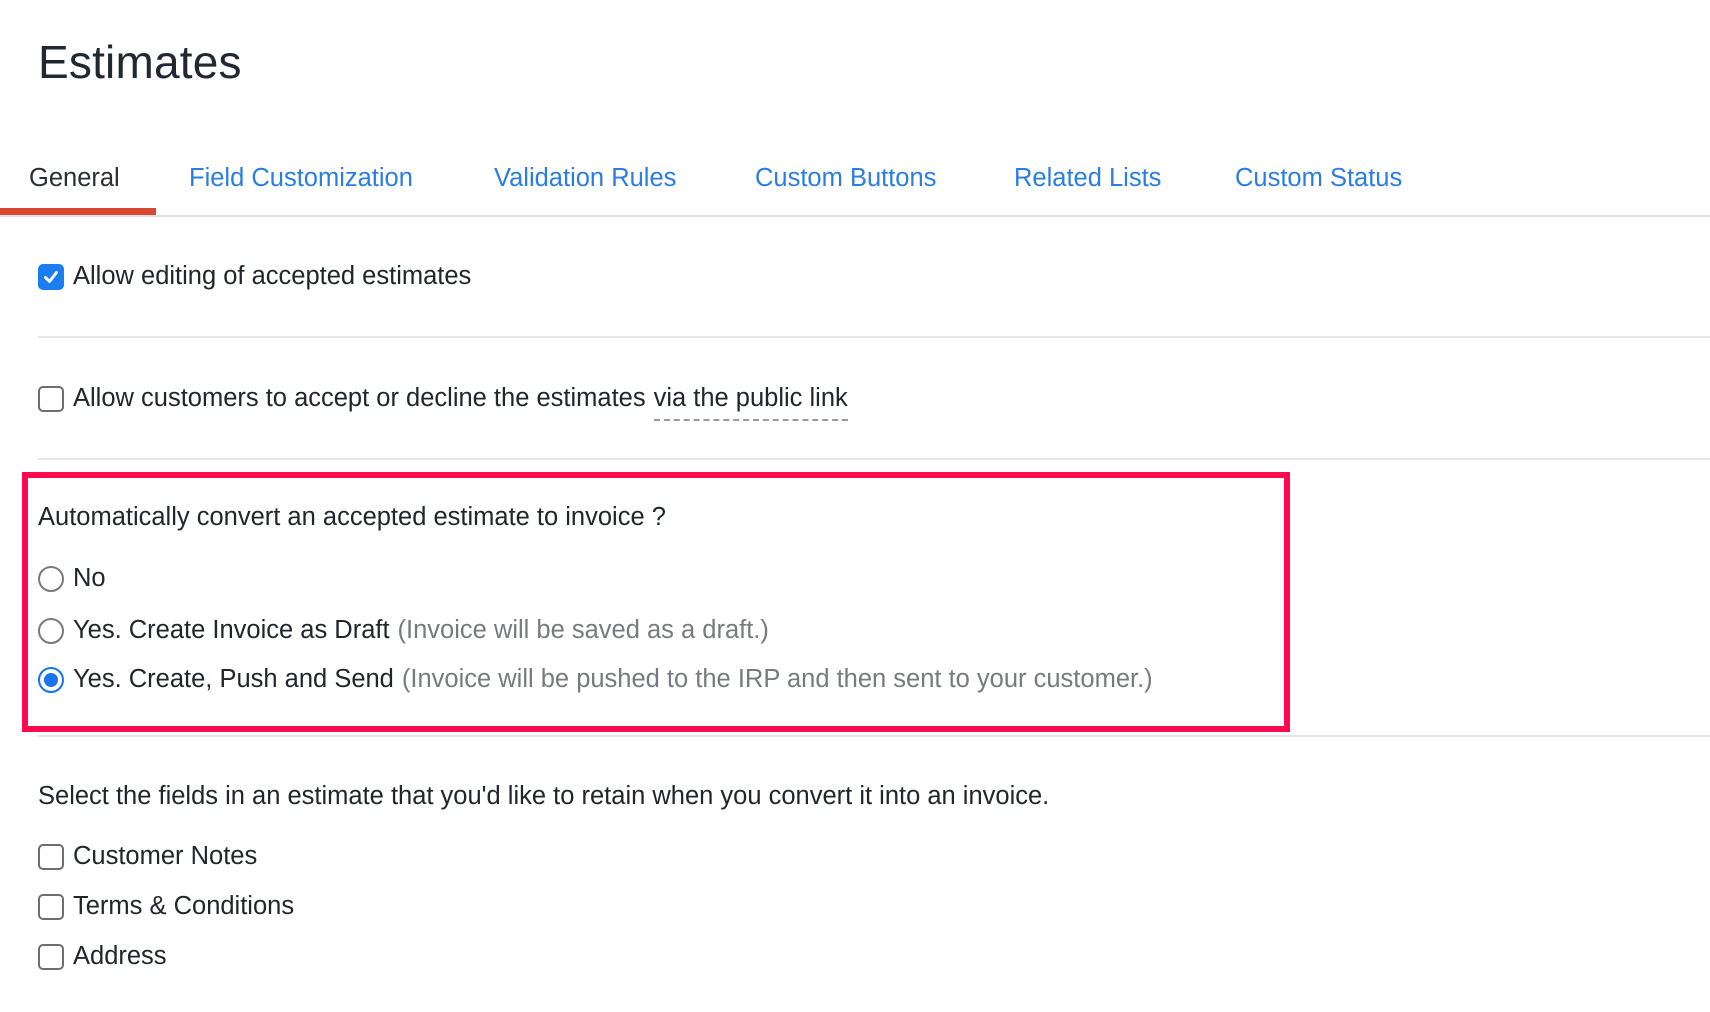 The image size is (1710, 1012). I want to click on radio-no, so click(51, 578).